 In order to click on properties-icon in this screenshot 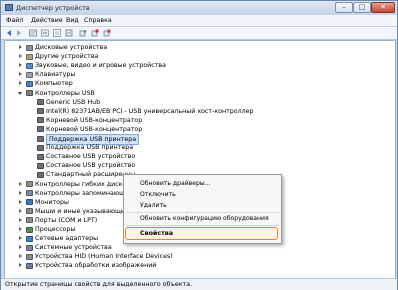, I will do `click(33, 33)`.